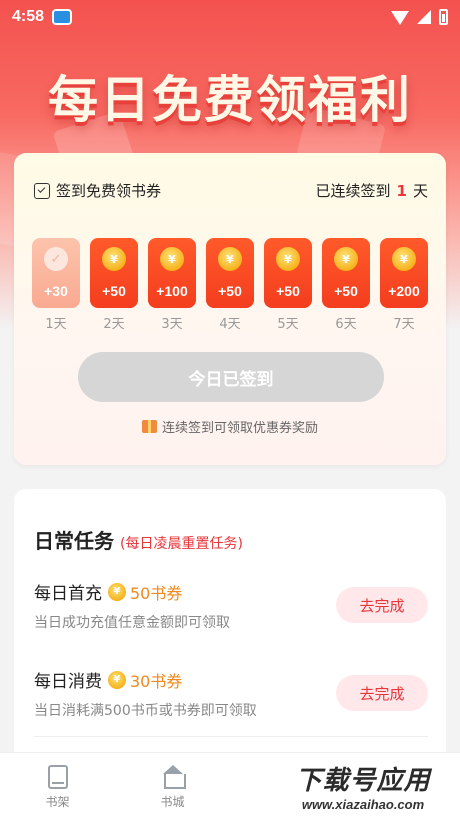 The image size is (460, 818). What do you see at coordinates (353, 191) in the screenshot?
I see `streak-prefix: 已连续签到` at bounding box center [353, 191].